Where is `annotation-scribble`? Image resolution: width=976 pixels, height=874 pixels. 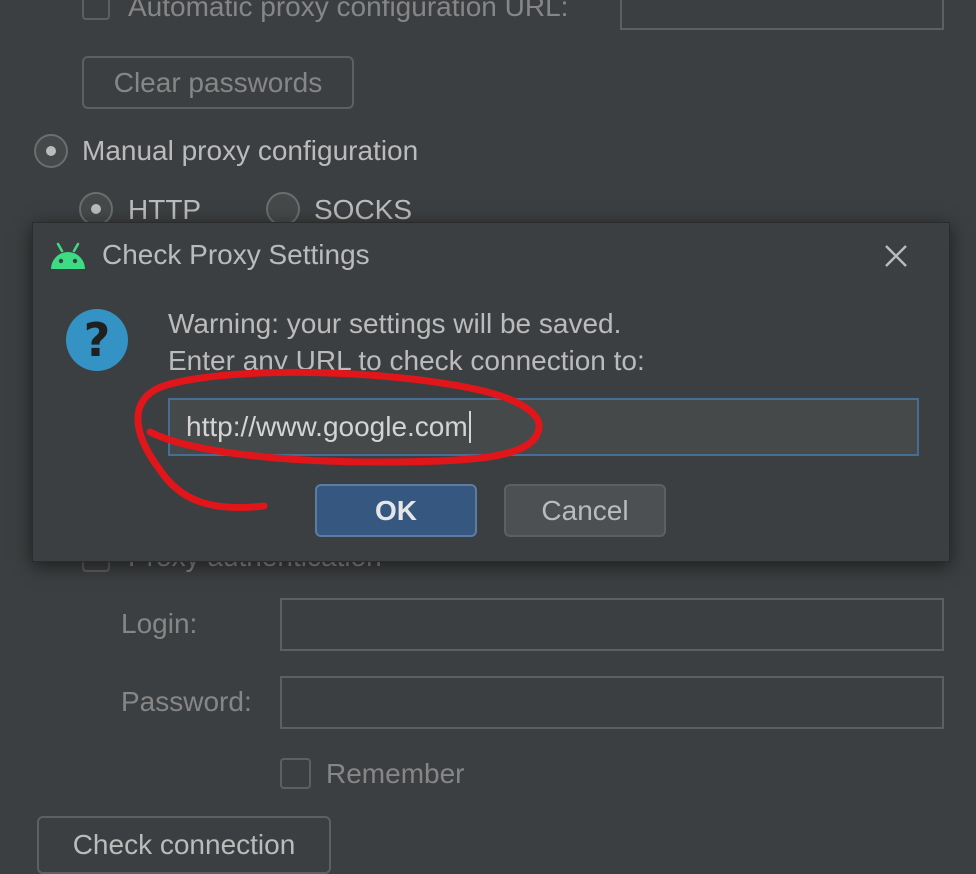 annotation-scribble is located at coordinates (338, 439).